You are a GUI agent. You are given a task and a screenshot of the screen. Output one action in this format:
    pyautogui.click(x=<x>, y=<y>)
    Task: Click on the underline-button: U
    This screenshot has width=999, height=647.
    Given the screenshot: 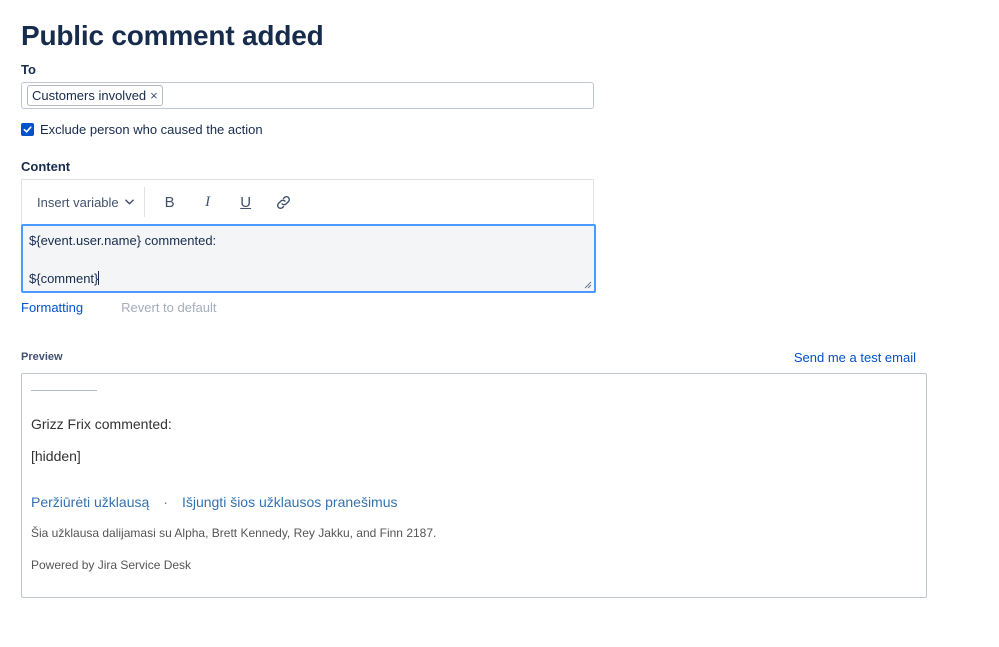 What is the action you would take?
    pyautogui.click(x=246, y=202)
    